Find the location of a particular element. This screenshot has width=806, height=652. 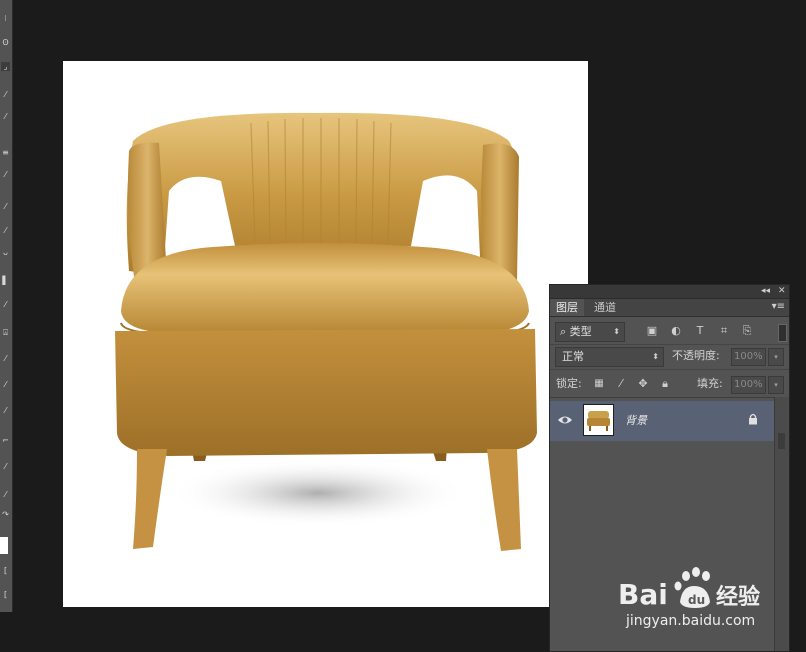

blend-opacity-row: 正常 ⬍ 不透明度: 100% ▾ is located at coordinates (669, 357).